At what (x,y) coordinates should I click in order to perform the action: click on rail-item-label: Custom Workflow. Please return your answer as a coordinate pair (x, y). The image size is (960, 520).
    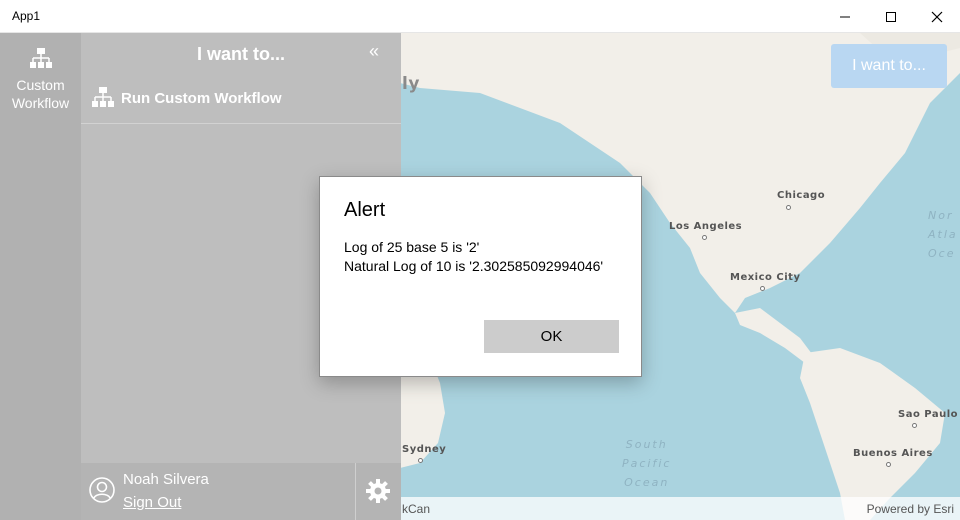
    Looking at the image, I should click on (40, 94).